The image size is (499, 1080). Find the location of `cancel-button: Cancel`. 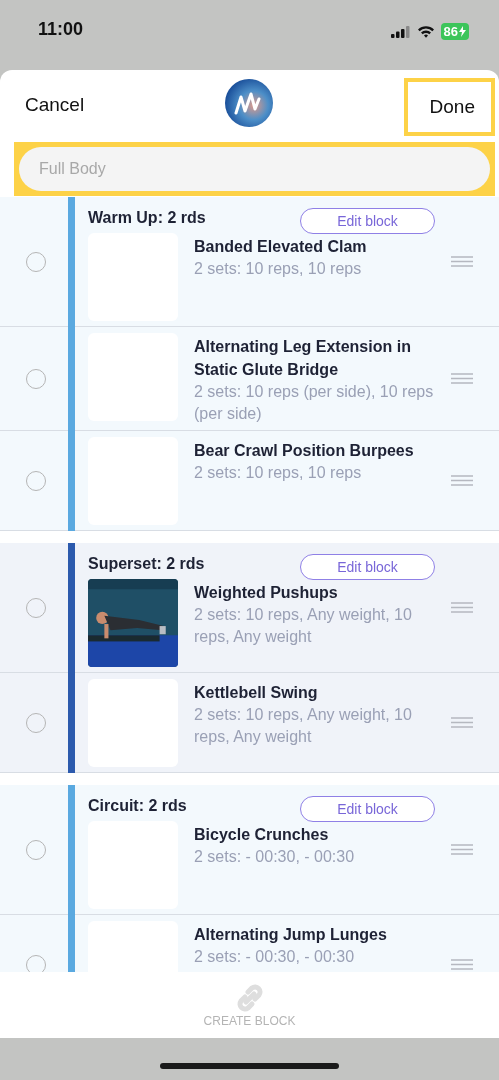

cancel-button: Cancel is located at coordinates (55, 105).